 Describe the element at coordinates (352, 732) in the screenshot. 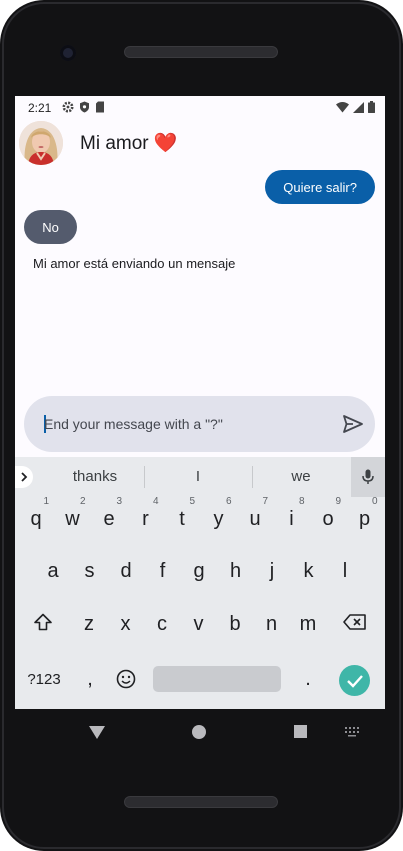

I see `keyboard-switch-icon` at that location.